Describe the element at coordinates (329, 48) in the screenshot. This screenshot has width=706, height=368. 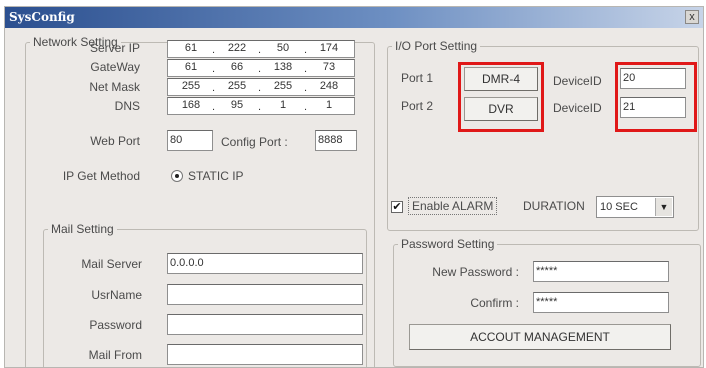
I see `server-ip-octet-4: 174` at that location.